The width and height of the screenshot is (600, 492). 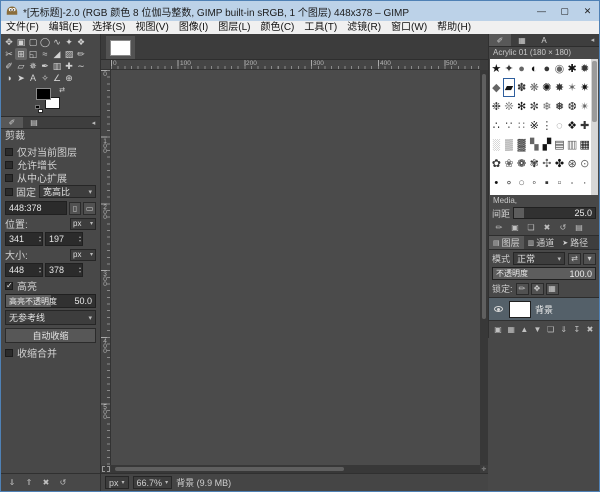 I want to click on new-brush-icon: ▣, so click(x=515, y=227).